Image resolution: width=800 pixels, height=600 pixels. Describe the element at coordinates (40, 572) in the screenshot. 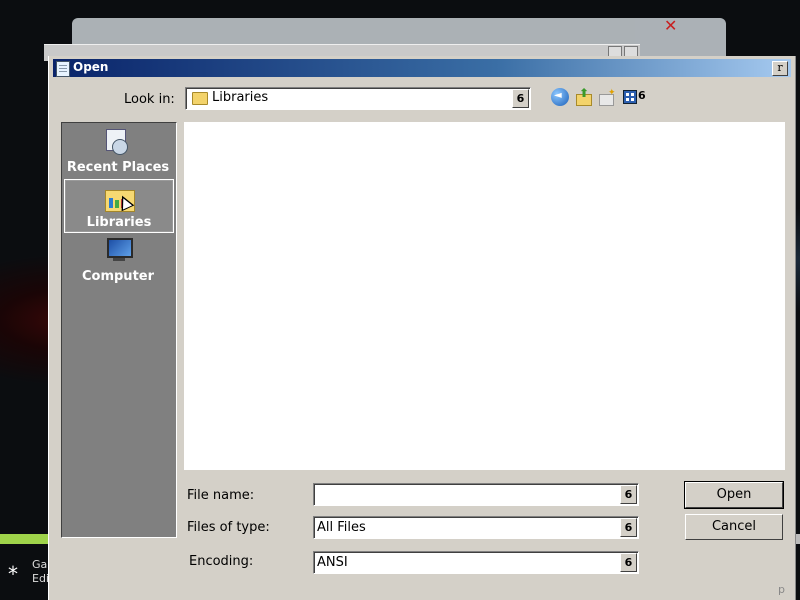

I see `taskbar-item-label: Ga Edi` at that location.